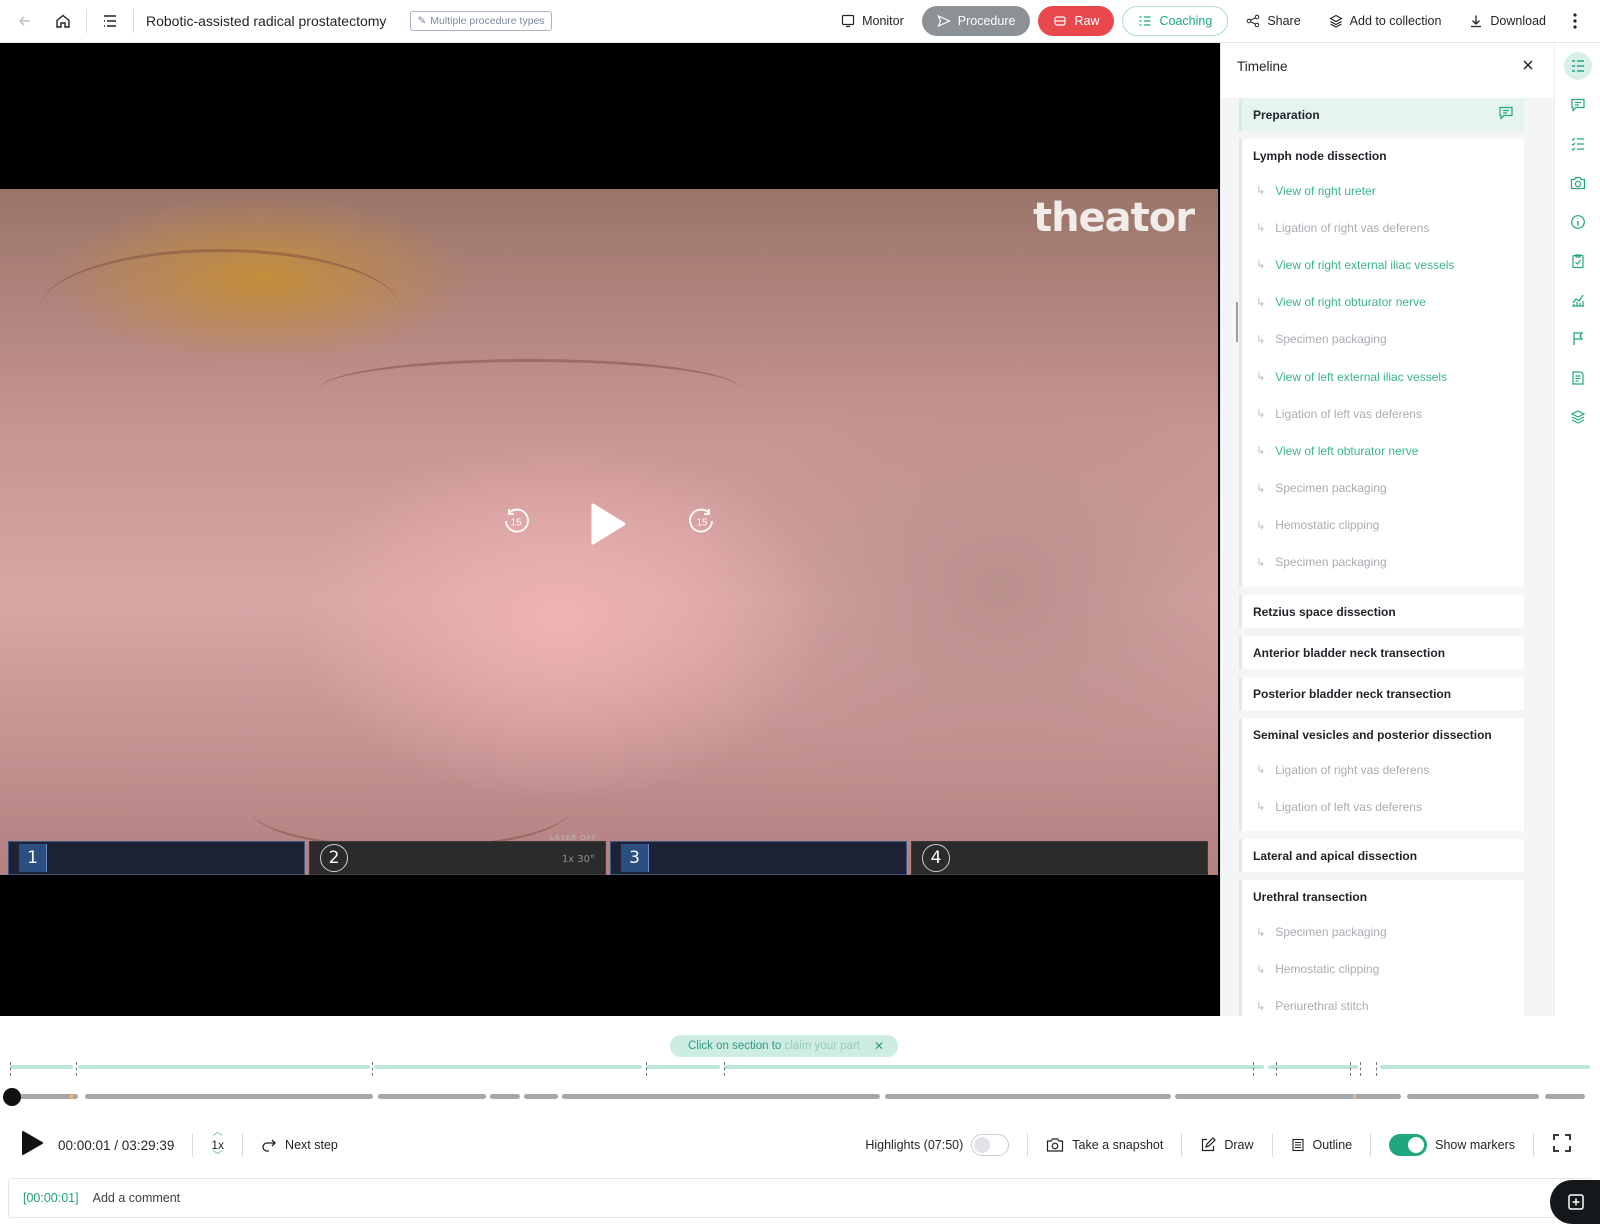 Image resolution: width=1600 pixels, height=1232 pixels. What do you see at coordinates (1452, 1145) in the screenshot?
I see `show-markers-toggle: Show markers` at bounding box center [1452, 1145].